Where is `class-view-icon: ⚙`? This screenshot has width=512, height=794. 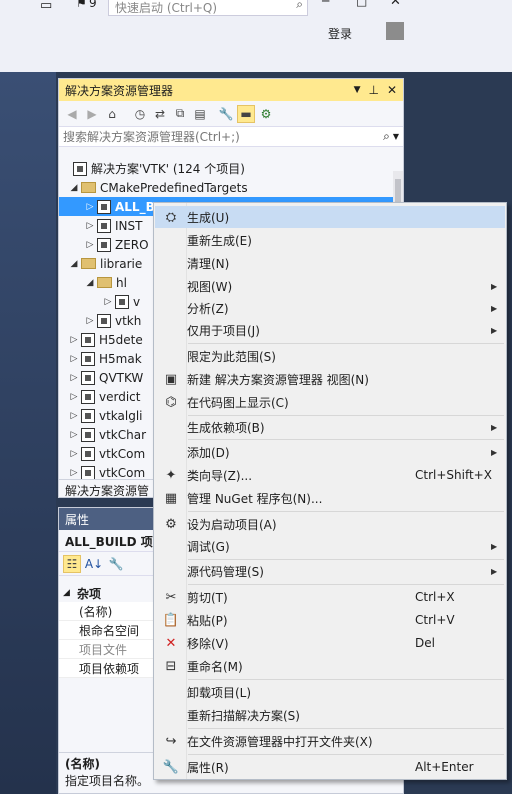
class-view-icon: ⚙ is located at coordinates (266, 114).